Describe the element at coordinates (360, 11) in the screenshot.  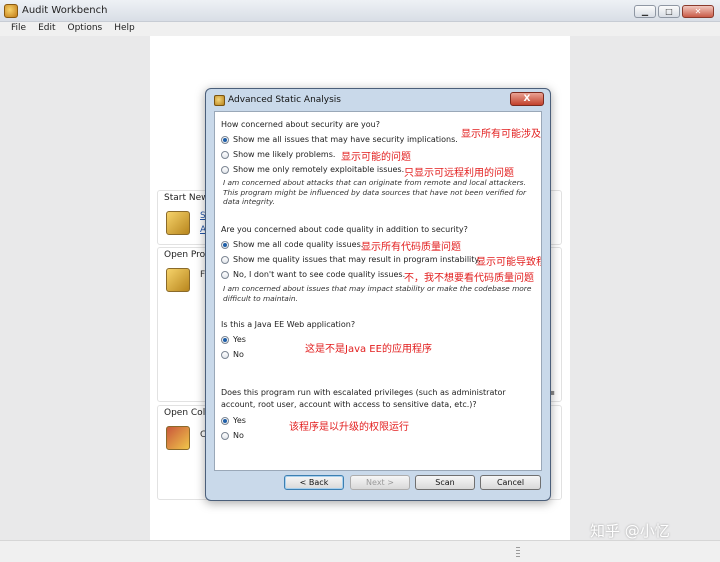
I see `title-bar: Audit Workbench ▁ □ ✕` at that location.